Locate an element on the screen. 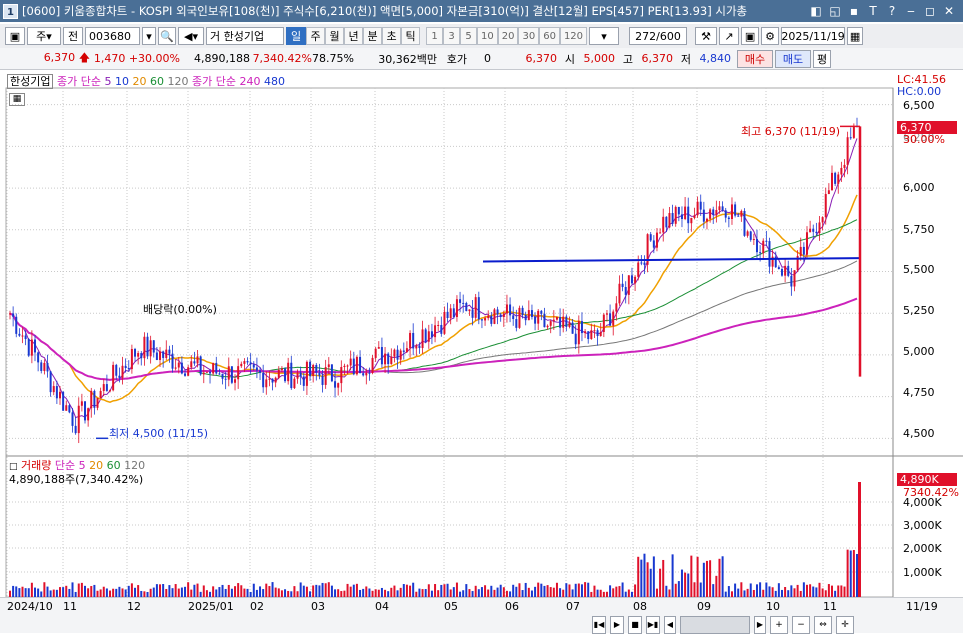  period-year-tab: 년 is located at coordinates (353, 36).